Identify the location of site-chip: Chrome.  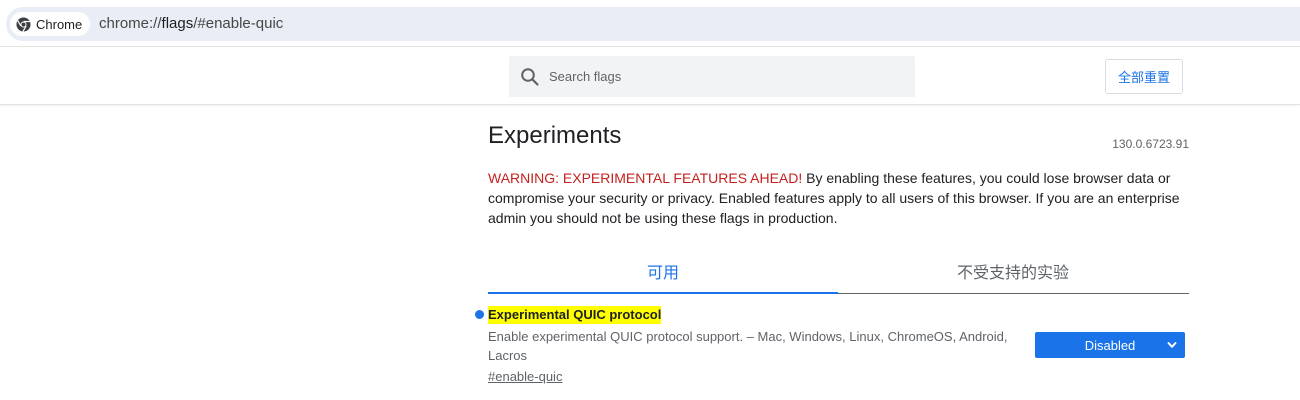
(50, 24).